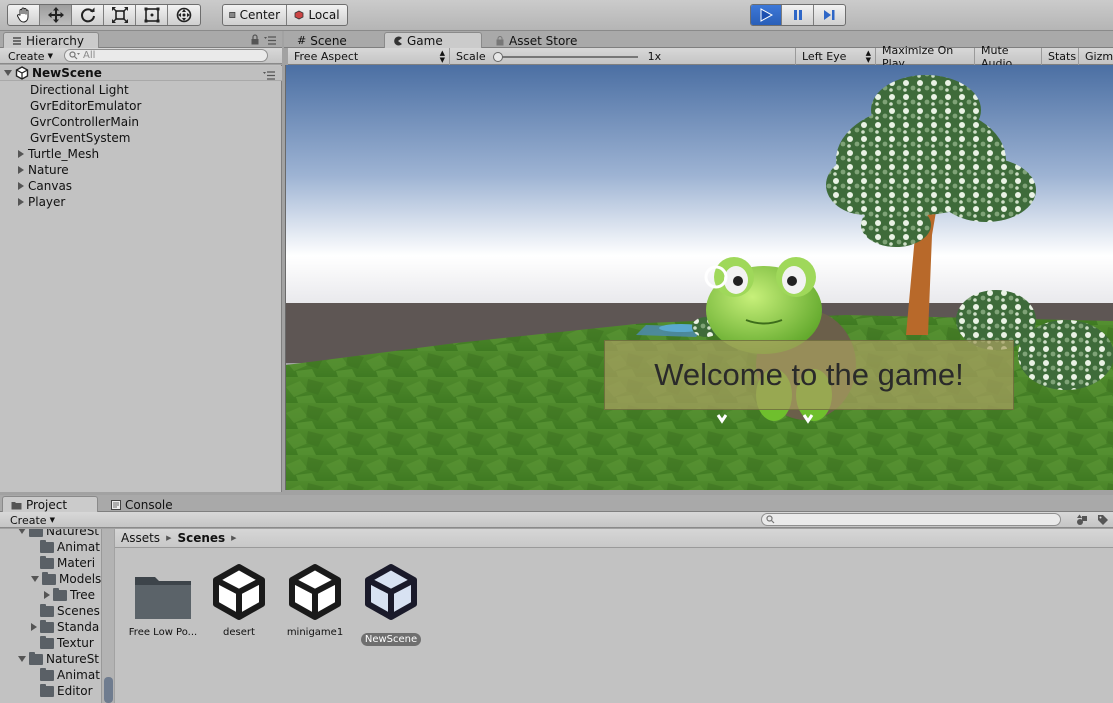  I want to click on hash-icon: #, so click(302, 40).